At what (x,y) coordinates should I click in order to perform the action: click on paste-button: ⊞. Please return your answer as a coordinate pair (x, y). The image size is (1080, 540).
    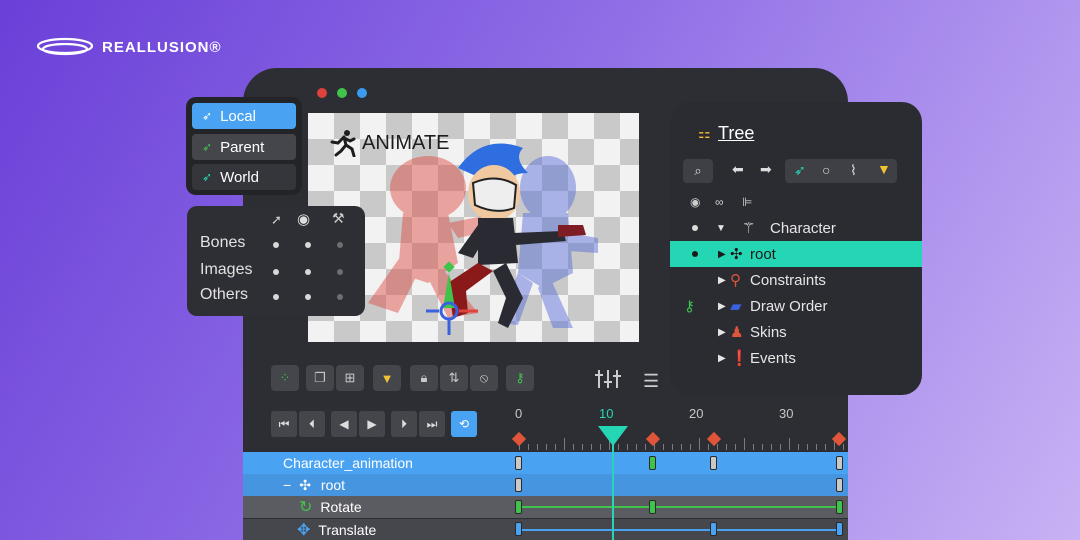
    Looking at the image, I should click on (350, 378).